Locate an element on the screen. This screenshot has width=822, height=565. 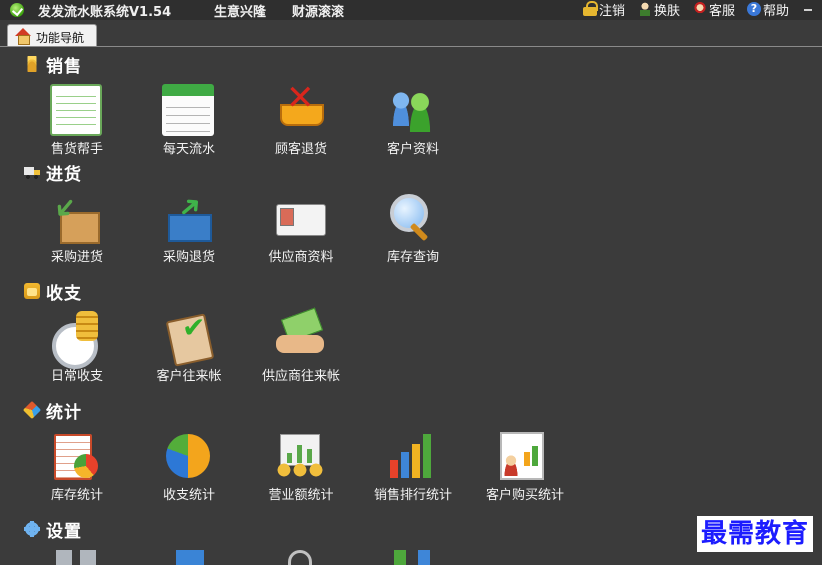
supplier-accounts-button: 供应商往来帐 is located at coordinates (301, 350).